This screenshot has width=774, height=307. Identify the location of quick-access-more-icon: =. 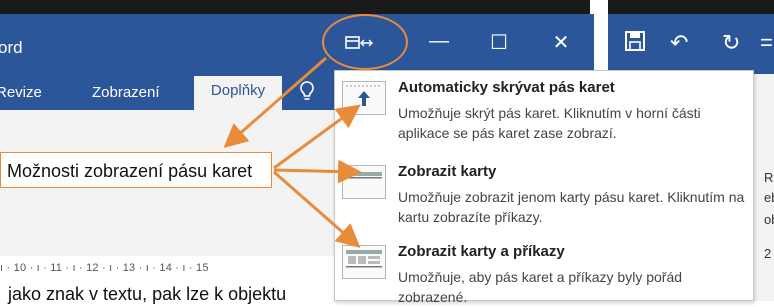
(766, 43).